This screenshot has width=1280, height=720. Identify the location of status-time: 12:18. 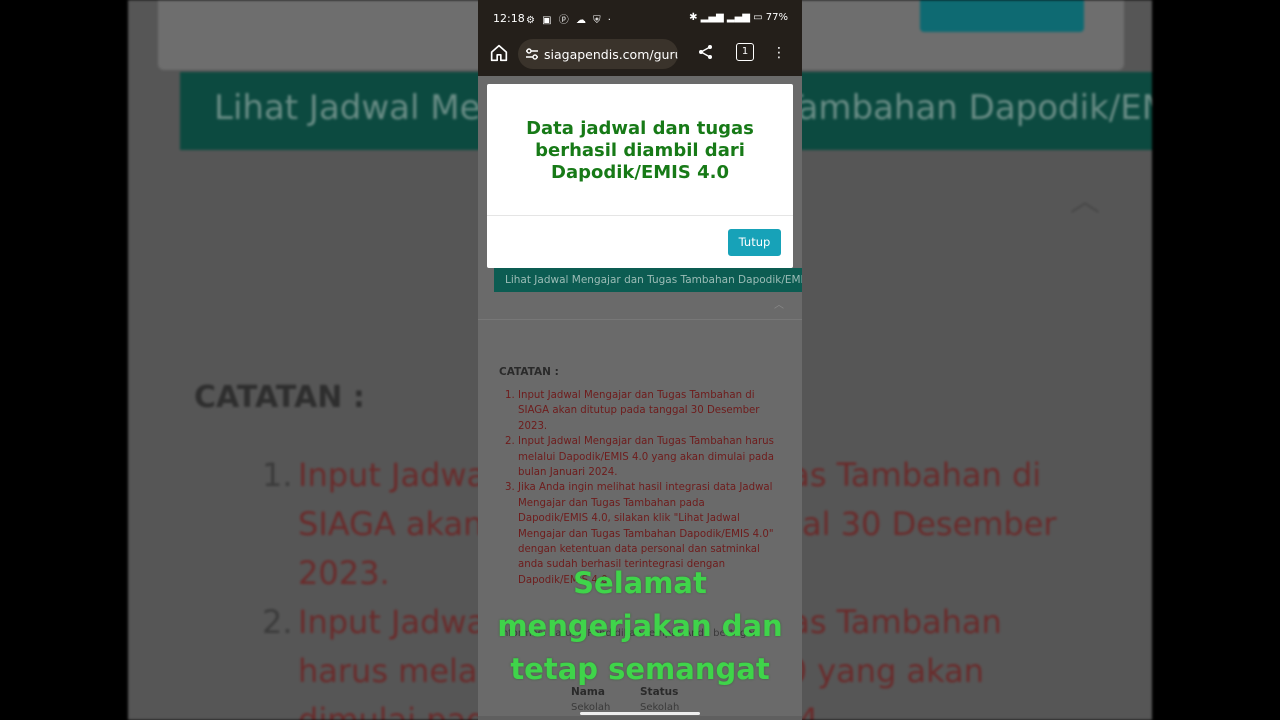
(509, 18).